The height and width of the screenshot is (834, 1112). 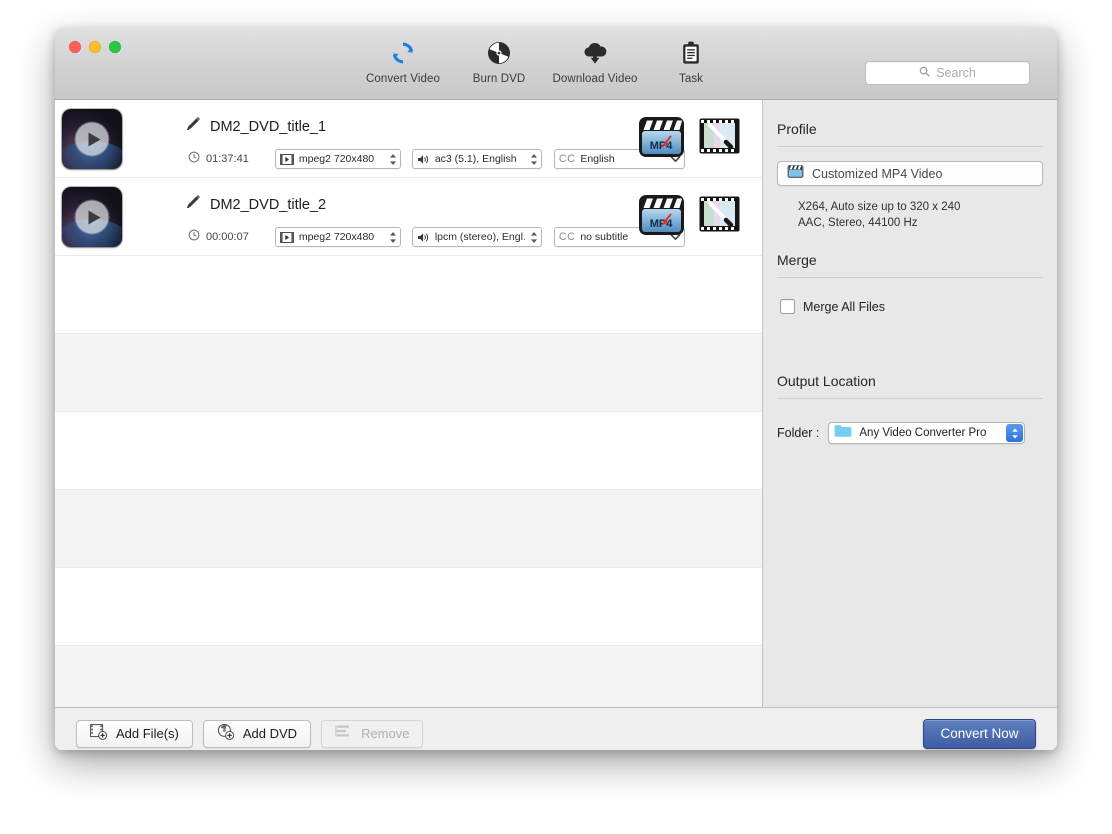 What do you see at coordinates (924, 73) in the screenshot?
I see `search-icon` at bounding box center [924, 73].